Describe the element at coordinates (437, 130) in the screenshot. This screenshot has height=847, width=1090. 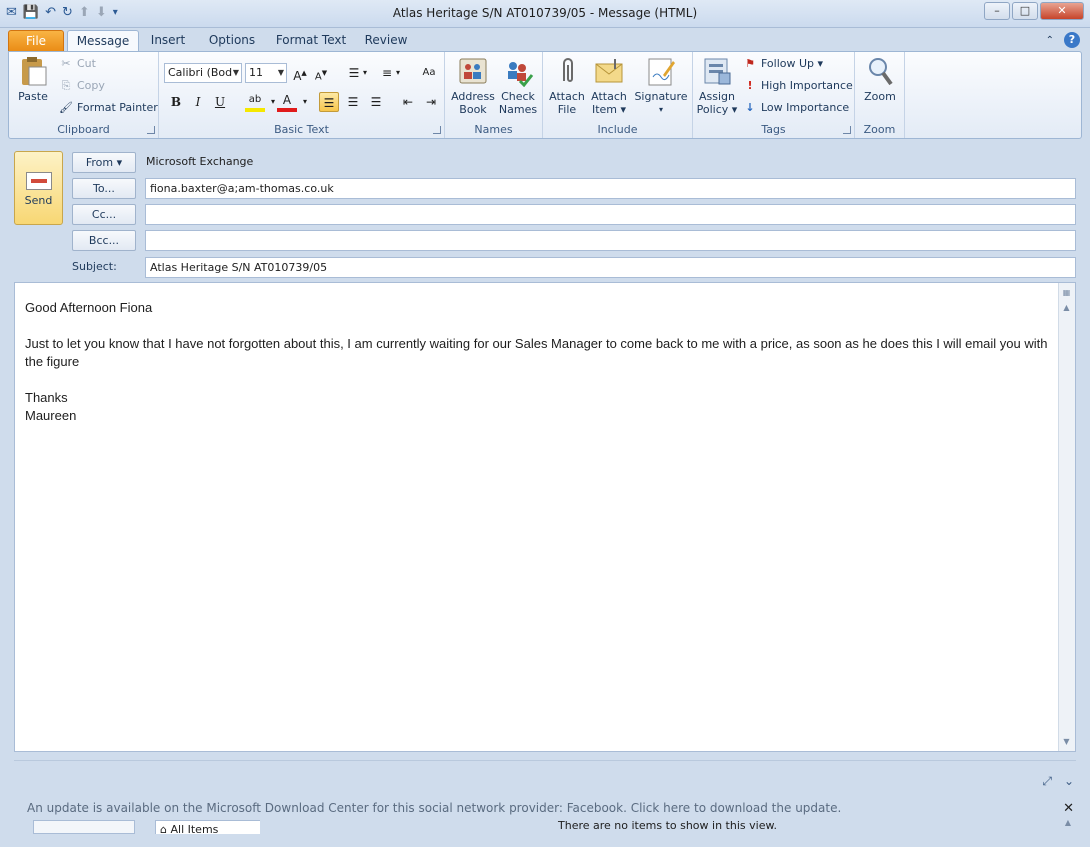
I see `basic-text-launcher-icon` at that location.